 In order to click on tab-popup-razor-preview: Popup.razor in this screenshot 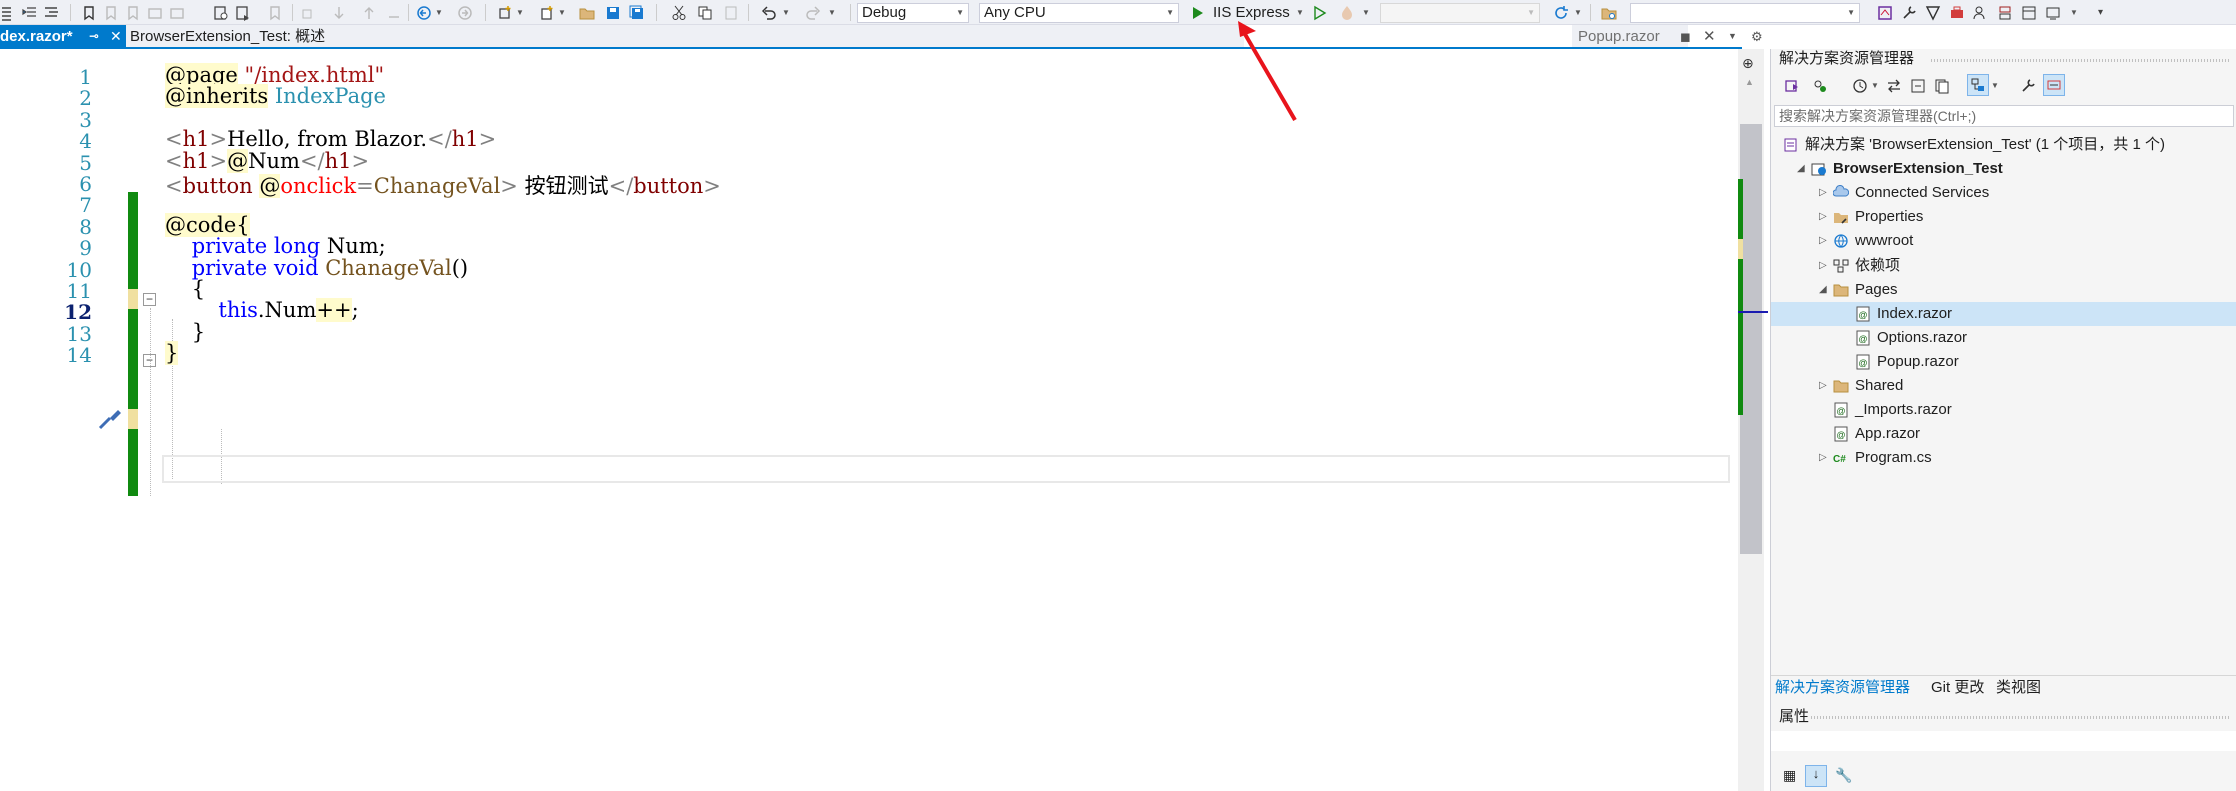, I will do `click(1630, 36)`.